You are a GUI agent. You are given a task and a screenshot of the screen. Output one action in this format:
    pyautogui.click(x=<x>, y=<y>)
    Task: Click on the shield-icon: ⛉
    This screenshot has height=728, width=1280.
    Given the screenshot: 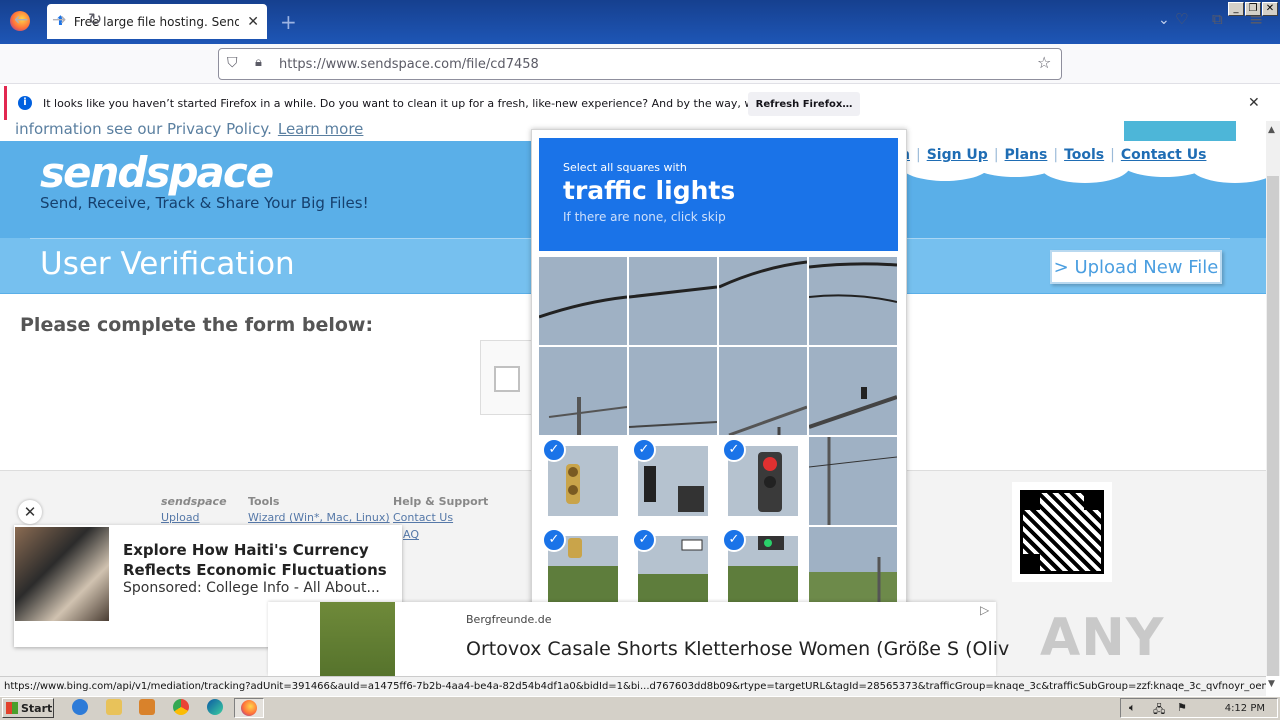 What is the action you would take?
    pyautogui.click(x=232, y=63)
    